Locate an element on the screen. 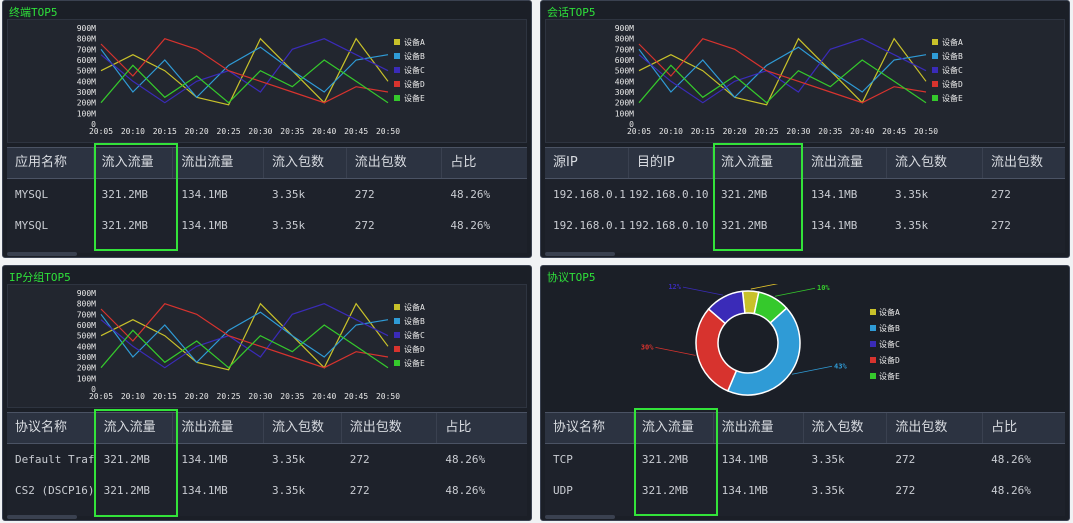 The height and width of the screenshot is (523, 1073). donut-data-label: 10% is located at coordinates (823, 288).